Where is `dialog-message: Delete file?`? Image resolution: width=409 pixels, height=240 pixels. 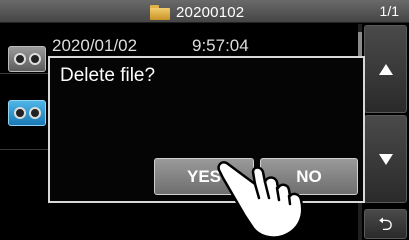
dialog-message: Delete file? is located at coordinates (108, 75).